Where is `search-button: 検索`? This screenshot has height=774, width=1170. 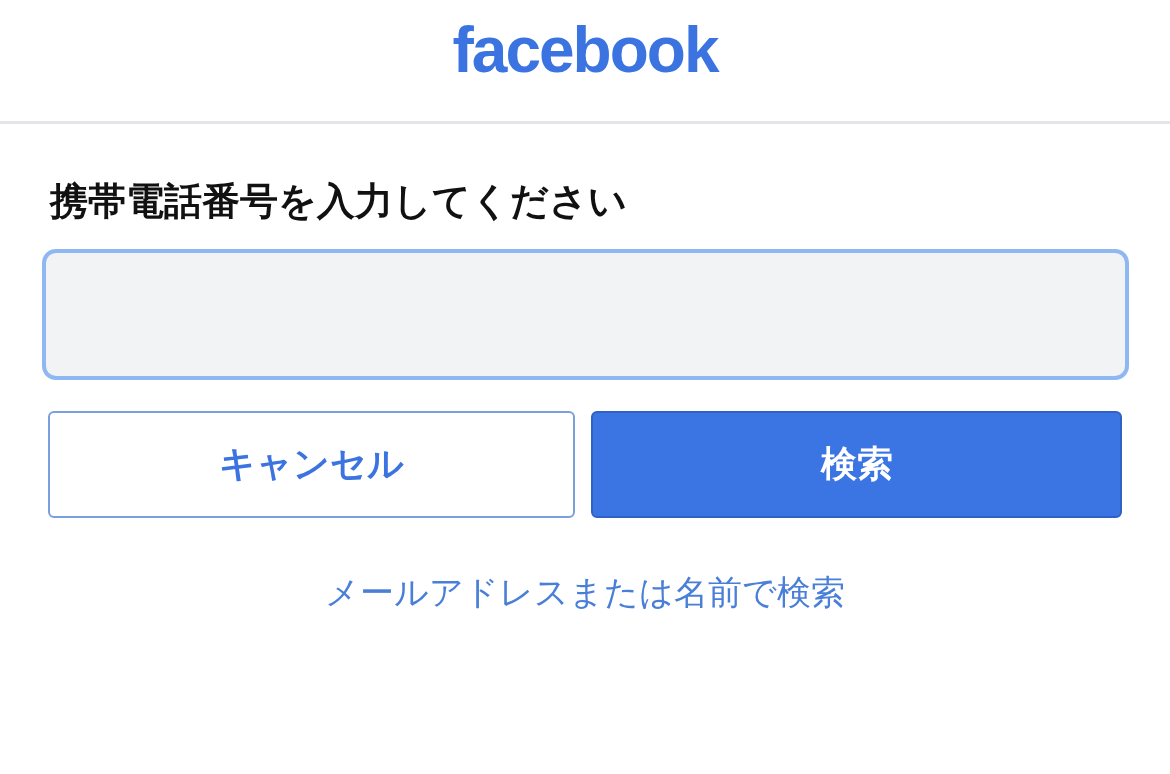
search-button: 検索 is located at coordinates (856, 464).